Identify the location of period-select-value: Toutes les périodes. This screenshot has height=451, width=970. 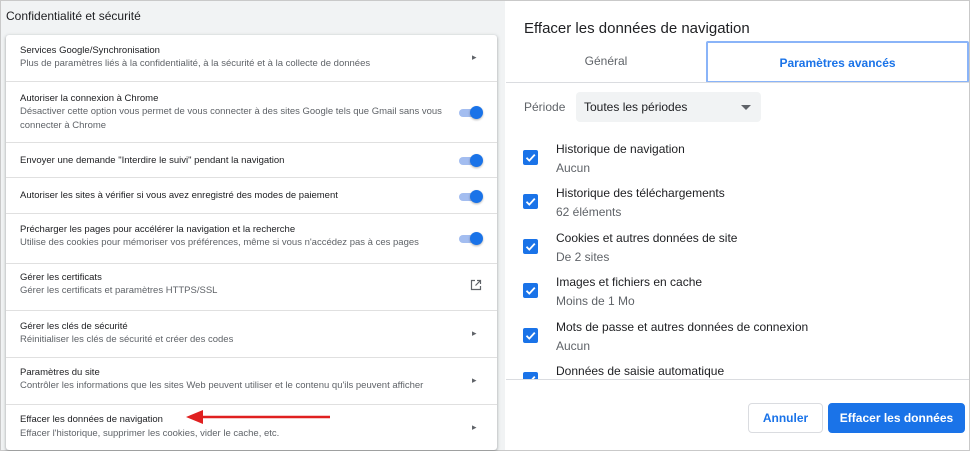
(636, 107).